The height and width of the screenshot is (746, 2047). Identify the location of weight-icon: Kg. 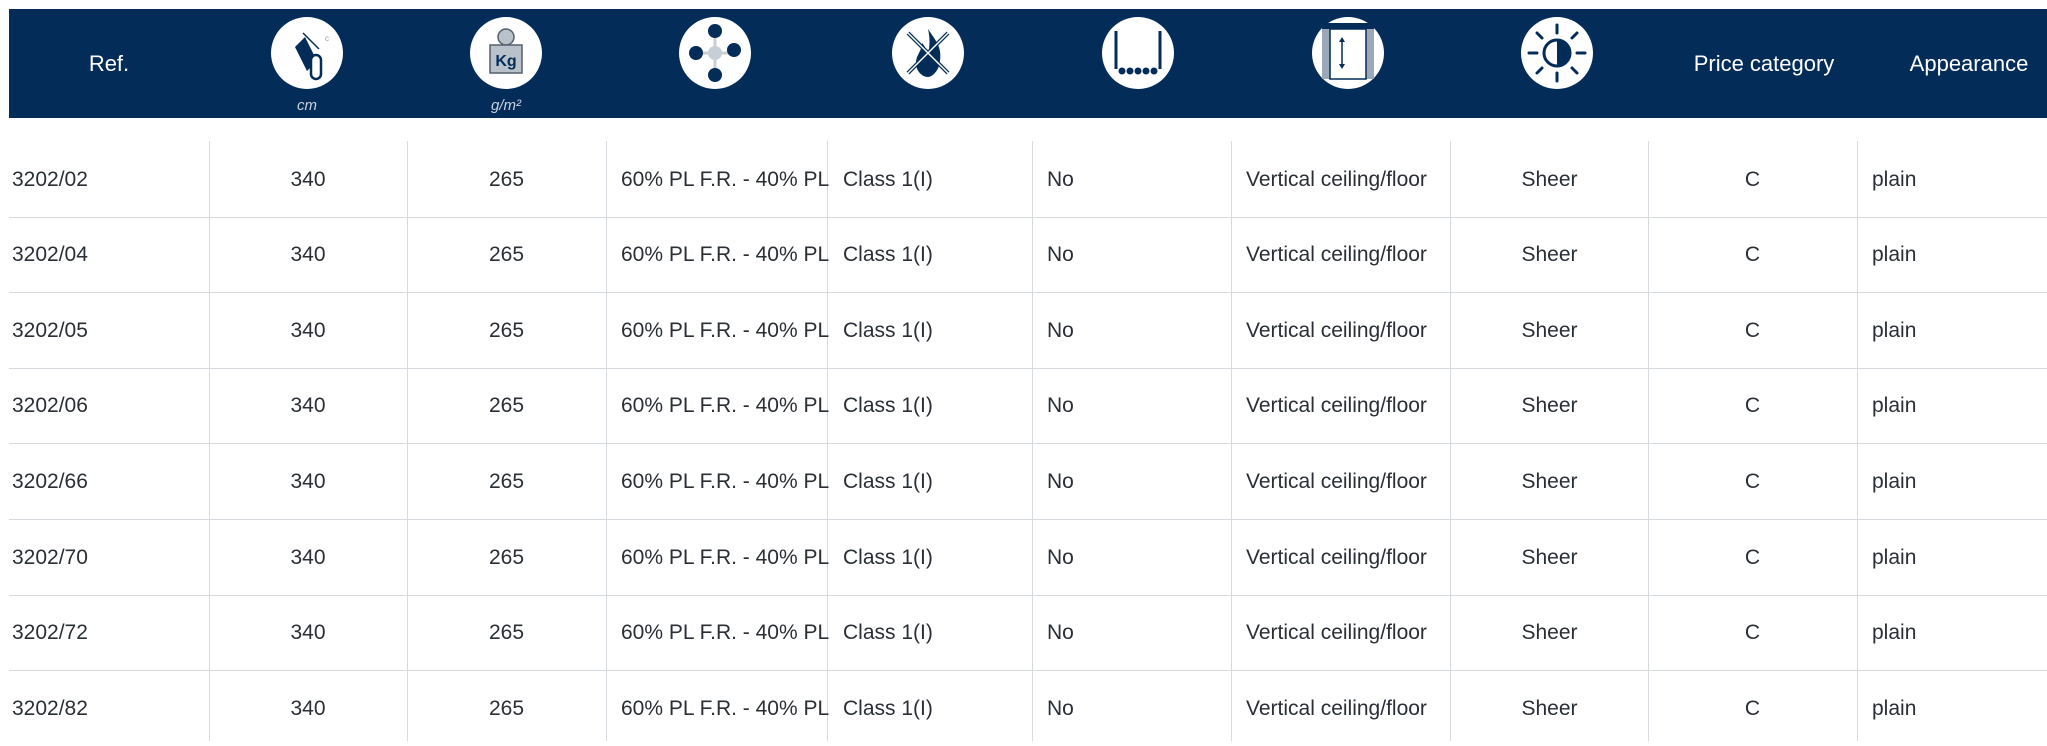
(506, 53).